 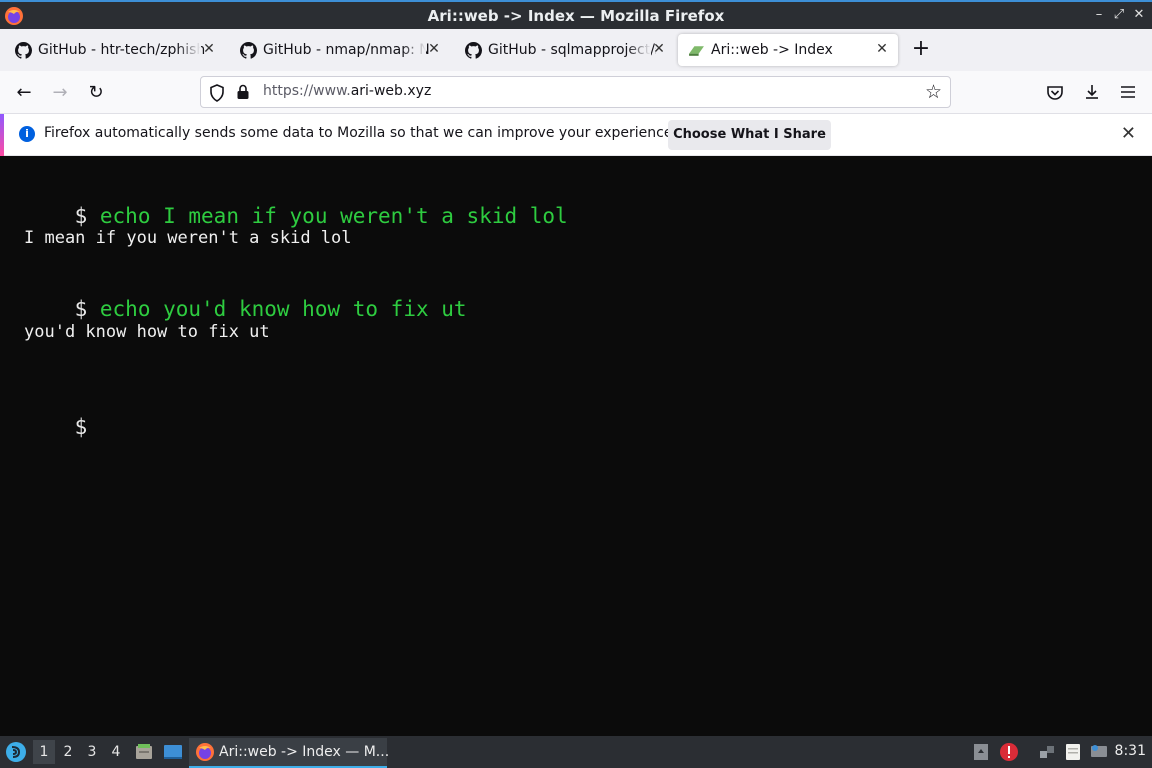 What do you see at coordinates (1073, 752) in the screenshot?
I see `notes-tray-icon` at bounding box center [1073, 752].